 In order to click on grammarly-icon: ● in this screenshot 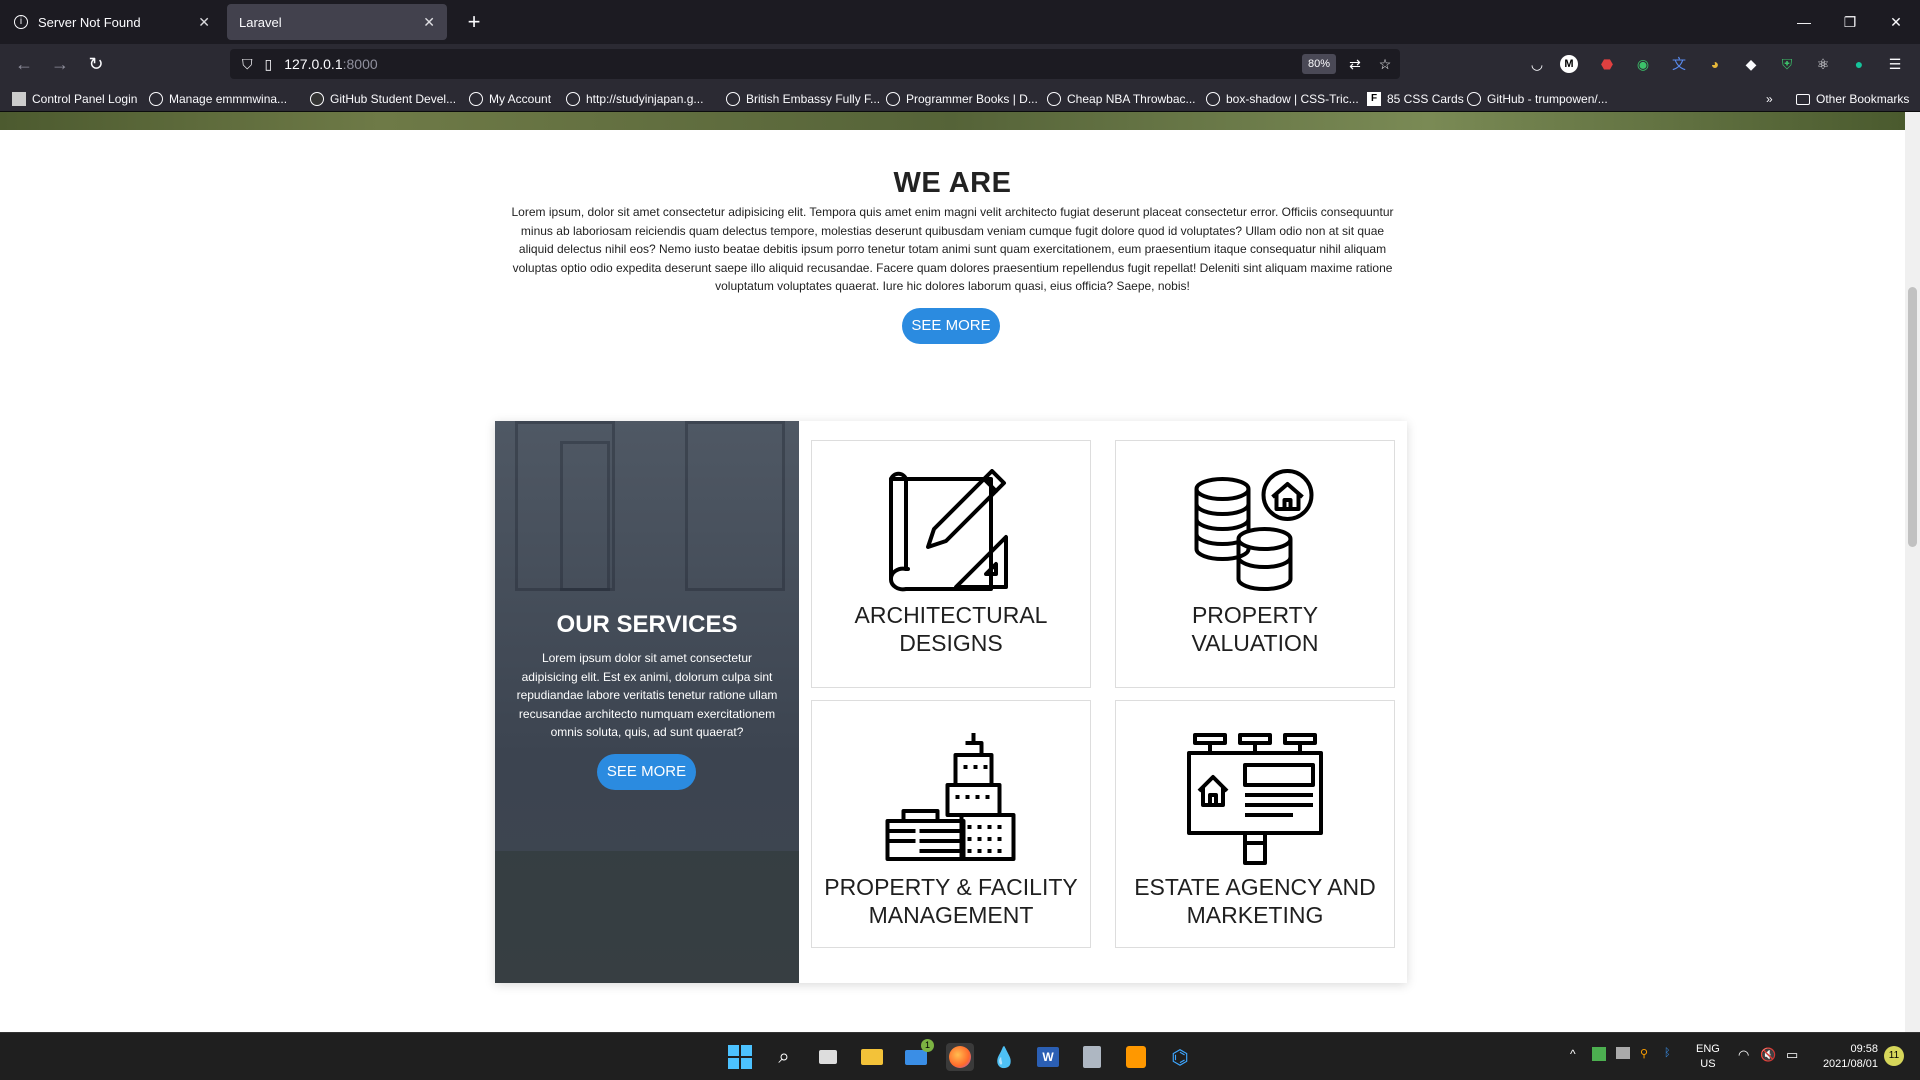, I will do `click(1859, 64)`.